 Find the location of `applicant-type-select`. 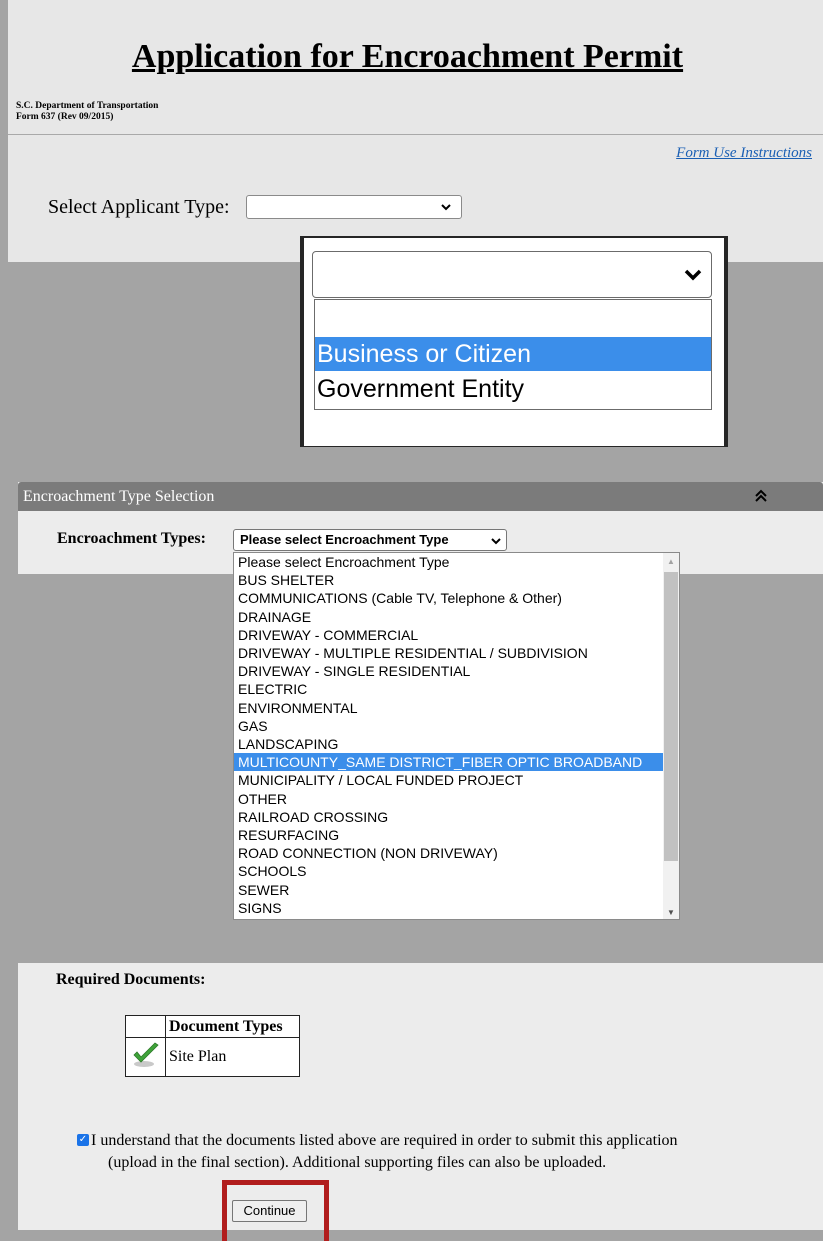

applicant-type-select is located at coordinates (354, 207).